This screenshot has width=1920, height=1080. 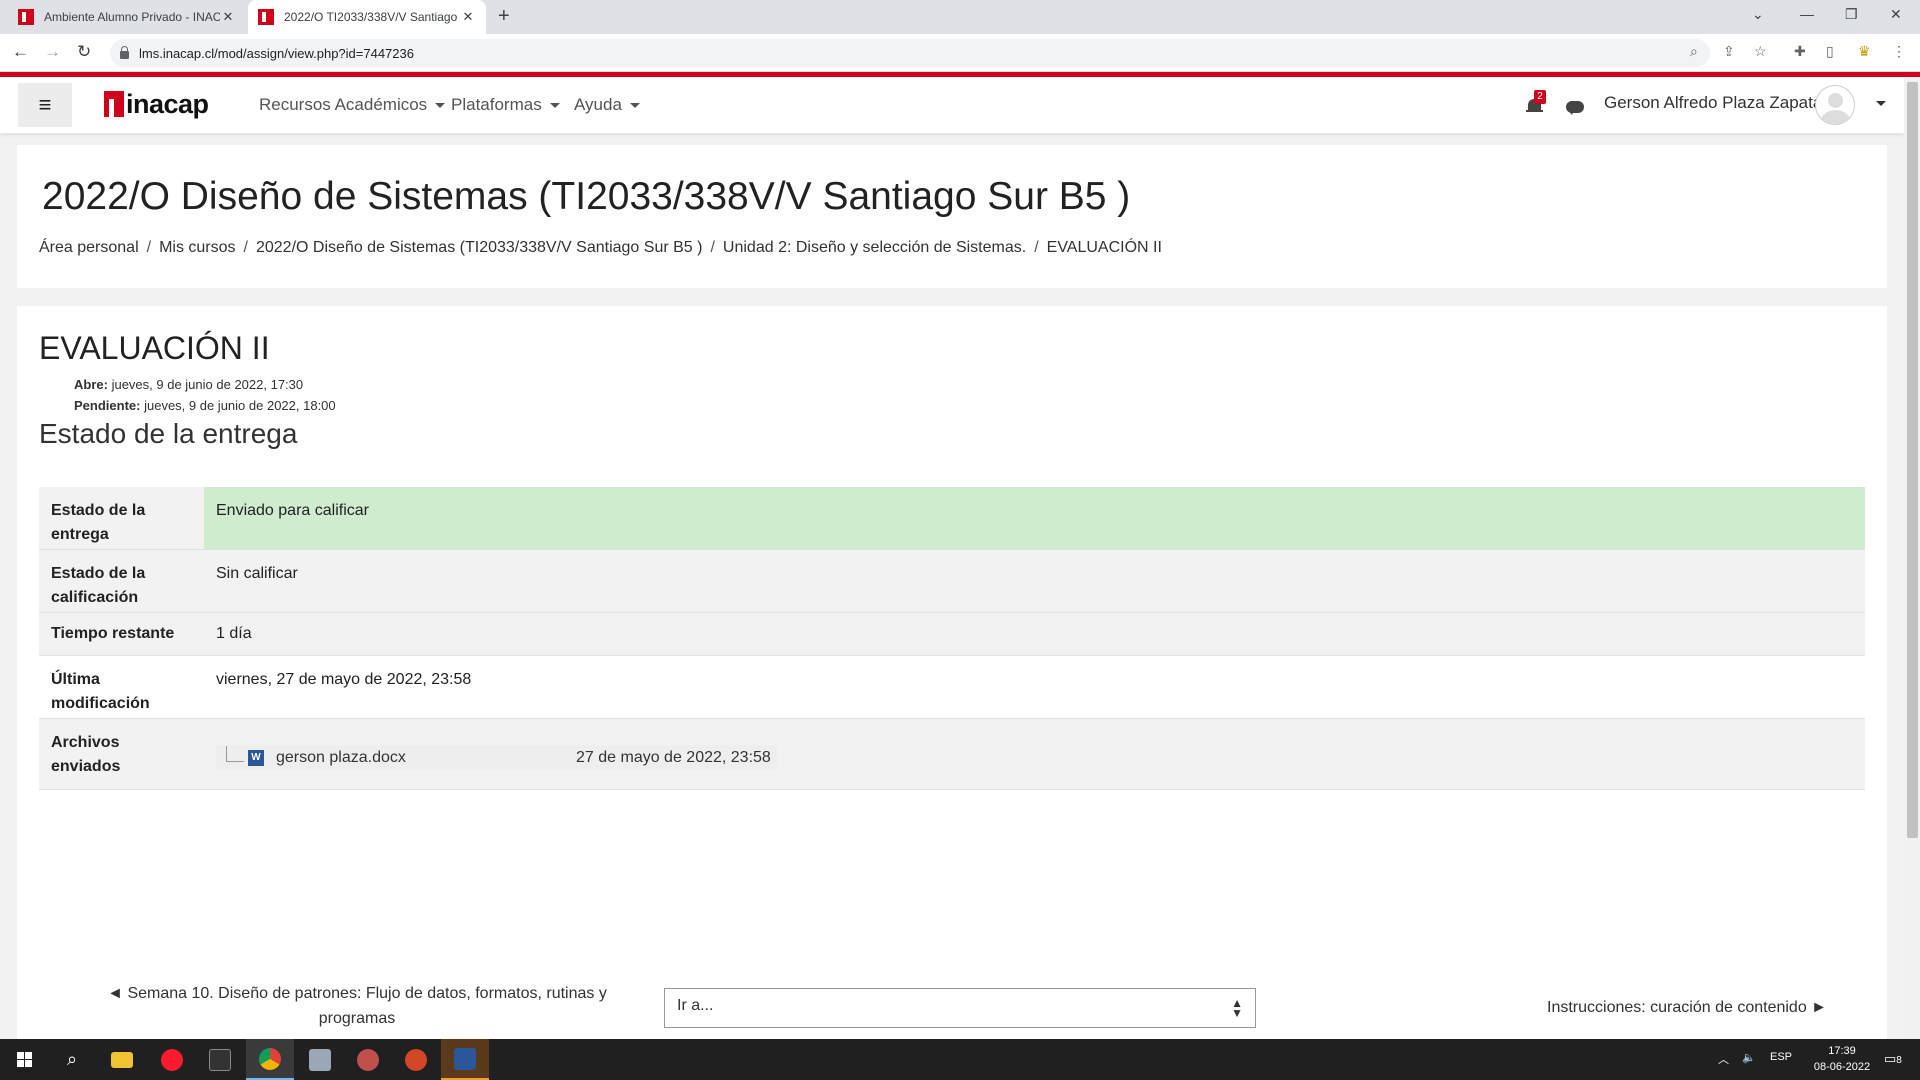 What do you see at coordinates (1912, 460) in the screenshot?
I see `scrollbar-thumb` at bounding box center [1912, 460].